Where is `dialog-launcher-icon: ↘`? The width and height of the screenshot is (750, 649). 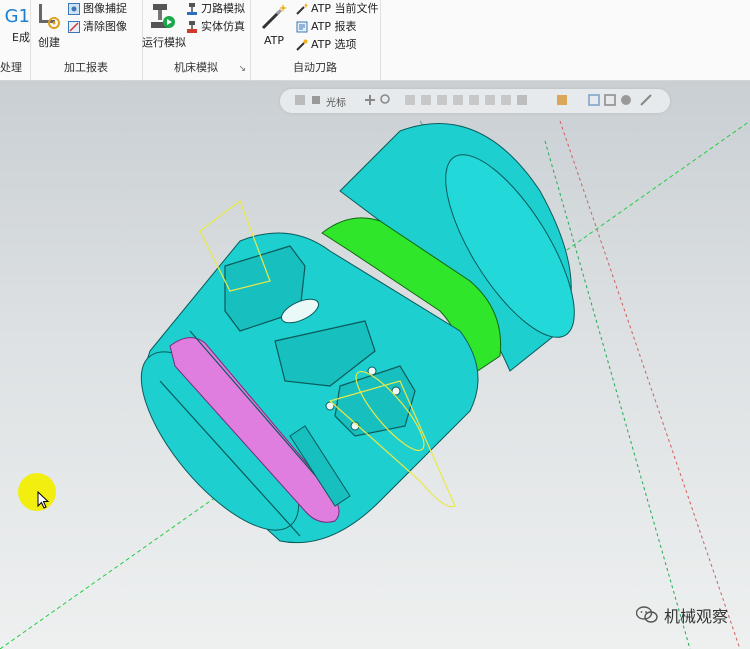
dialog-launcher-icon: ↘ is located at coordinates (242, 69).